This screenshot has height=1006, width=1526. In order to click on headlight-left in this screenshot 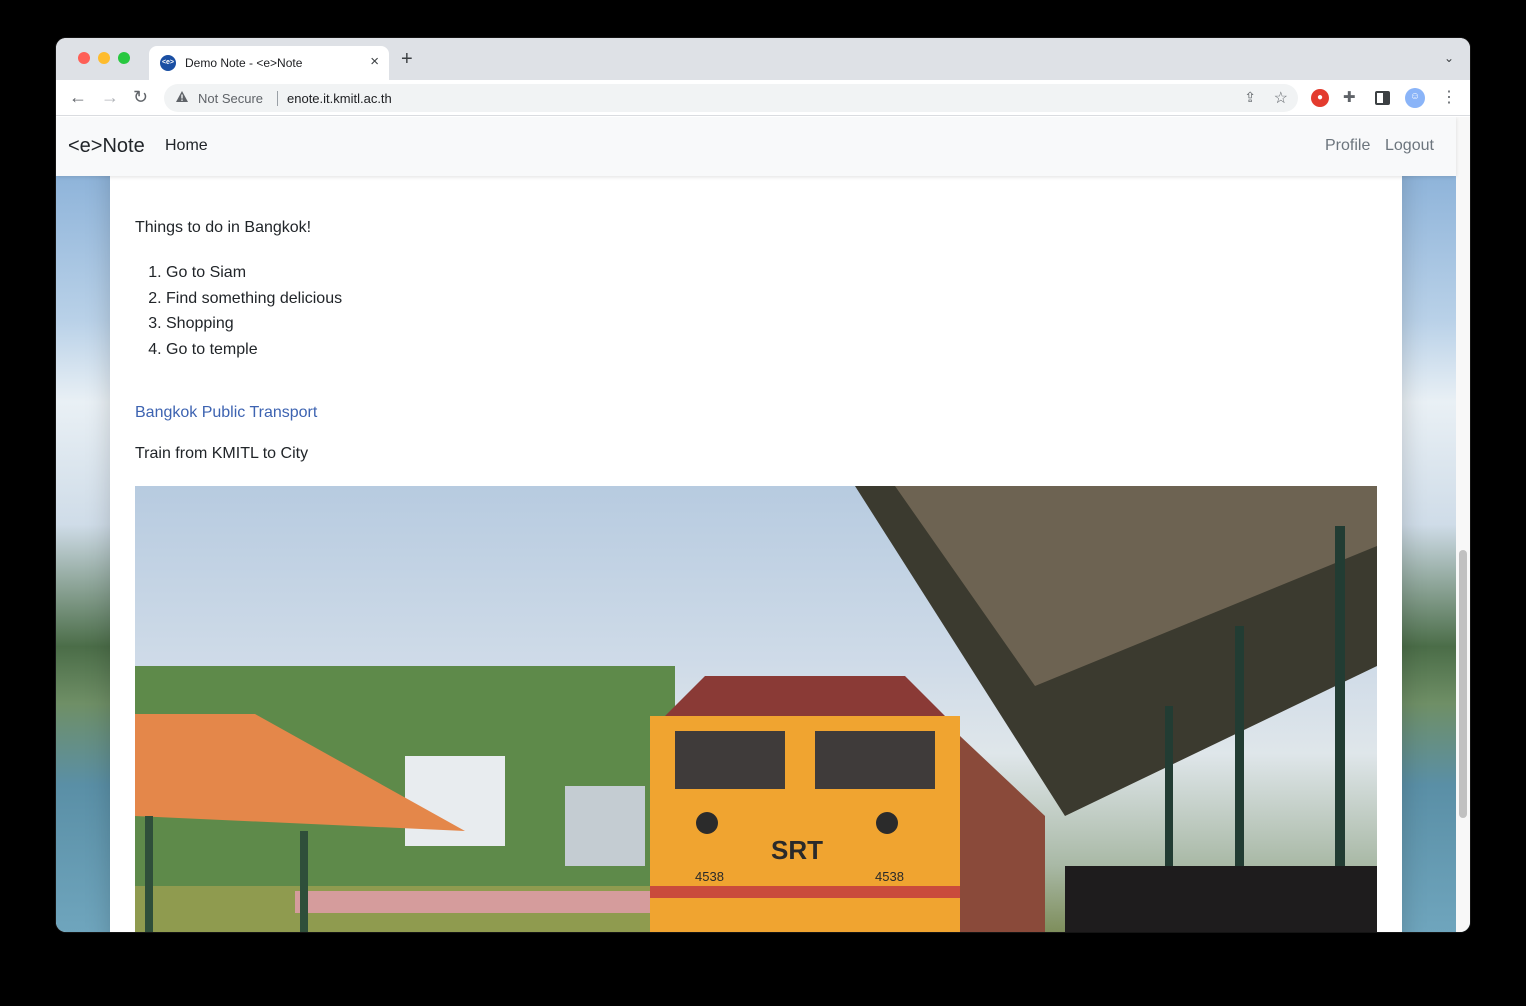, I will do `click(707, 823)`.